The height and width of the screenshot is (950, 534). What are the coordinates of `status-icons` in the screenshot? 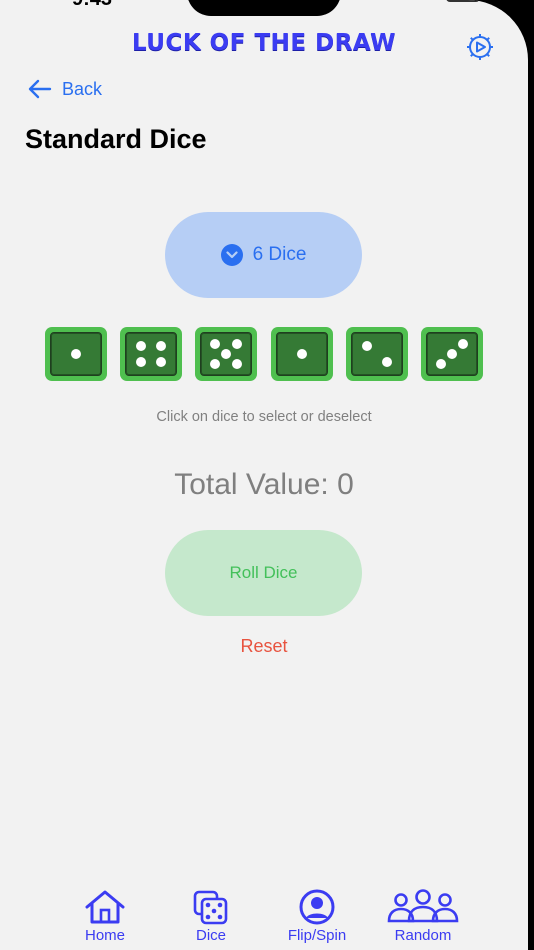 It's located at (427, 3).